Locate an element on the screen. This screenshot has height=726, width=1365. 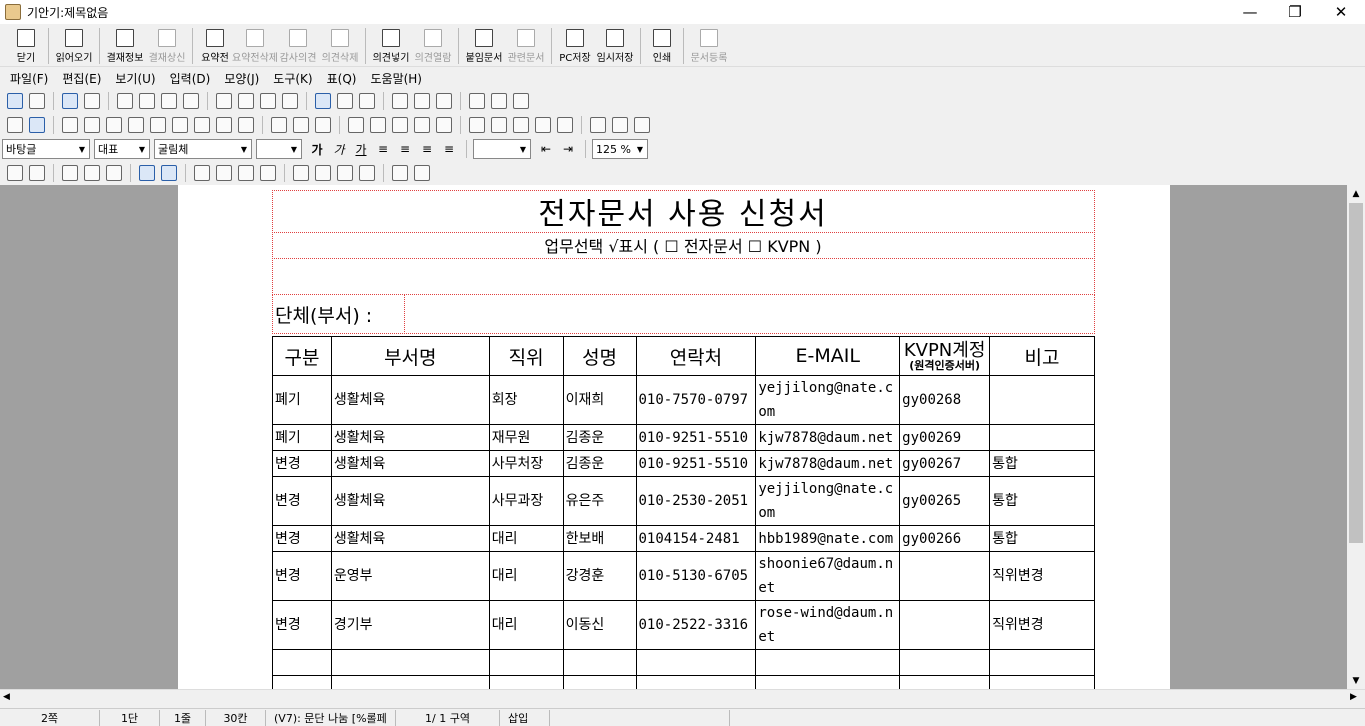
cell-kvpn: gy00265 is located at coordinates (945, 501).